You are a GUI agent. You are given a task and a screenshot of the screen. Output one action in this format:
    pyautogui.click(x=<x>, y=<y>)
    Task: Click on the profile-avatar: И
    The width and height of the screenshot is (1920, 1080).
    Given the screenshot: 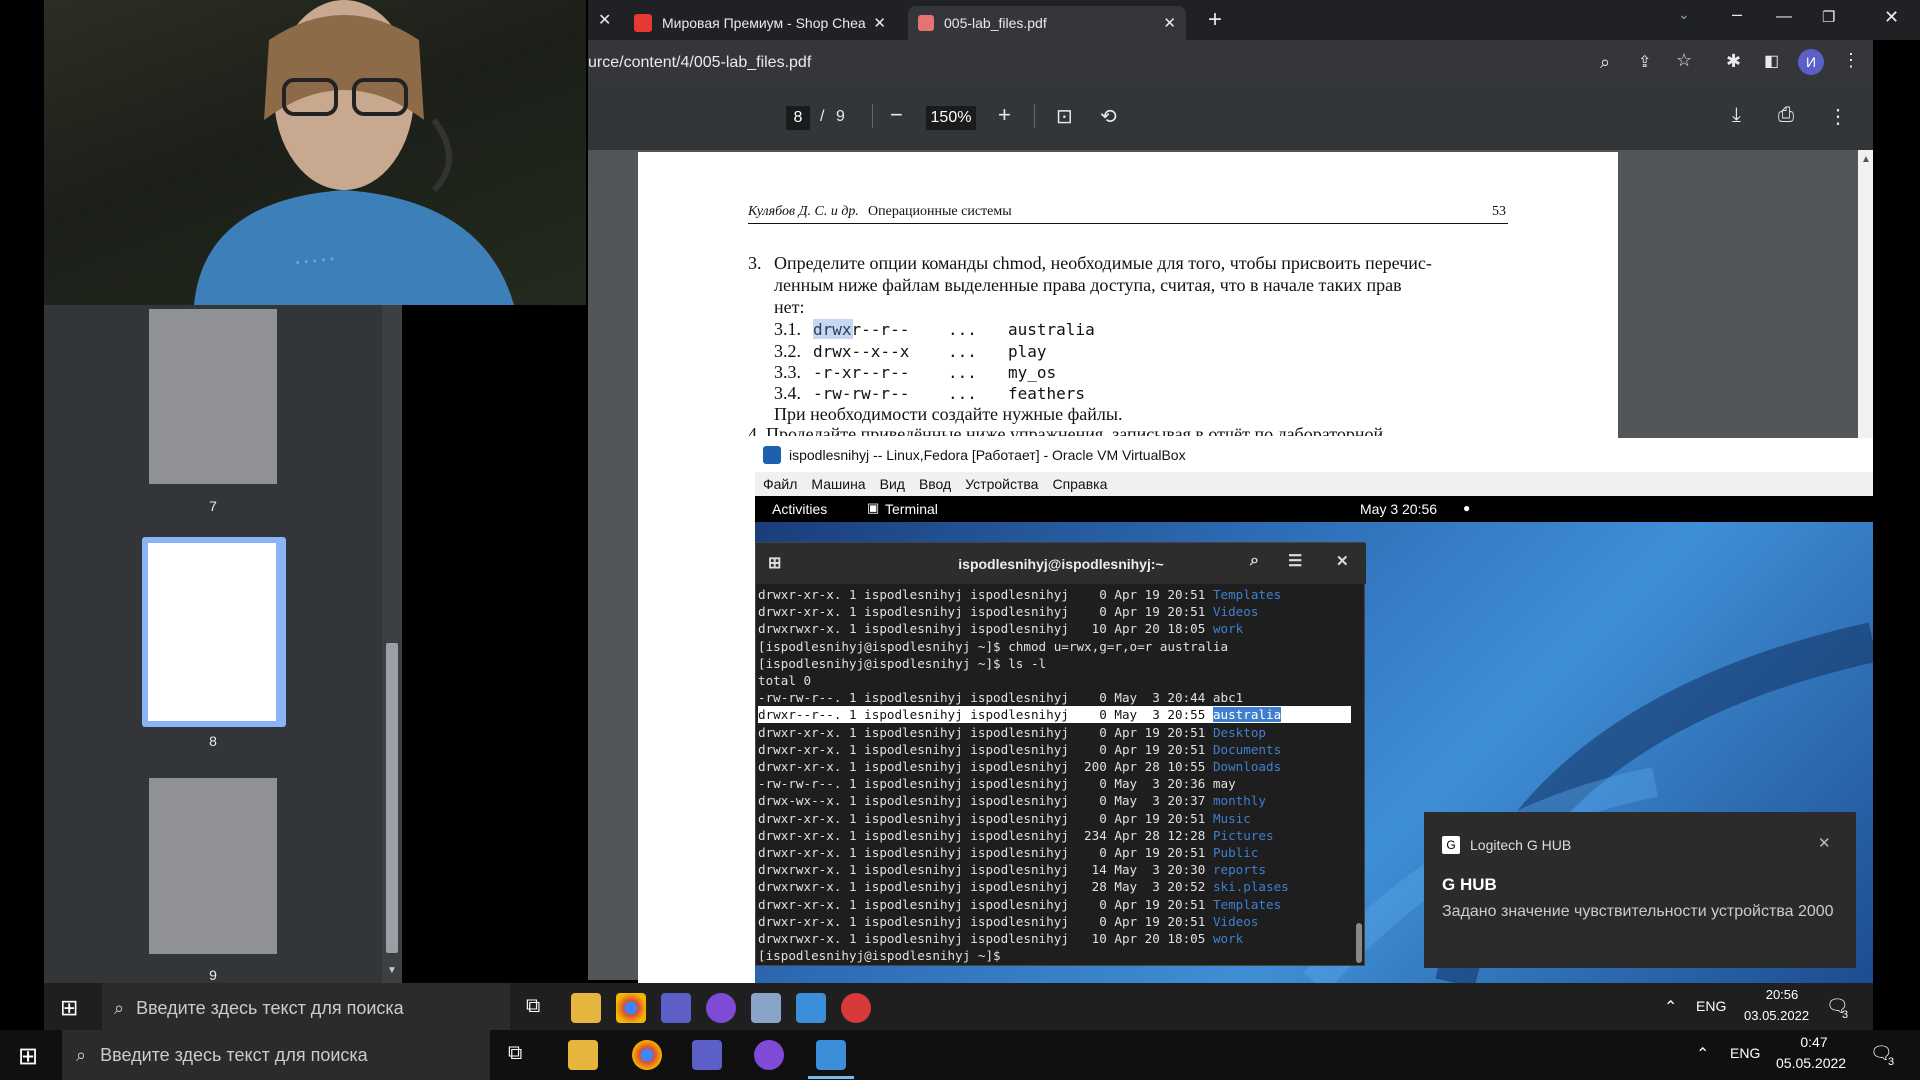 What is the action you would take?
    pyautogui.click(x=1811, y=62)
    